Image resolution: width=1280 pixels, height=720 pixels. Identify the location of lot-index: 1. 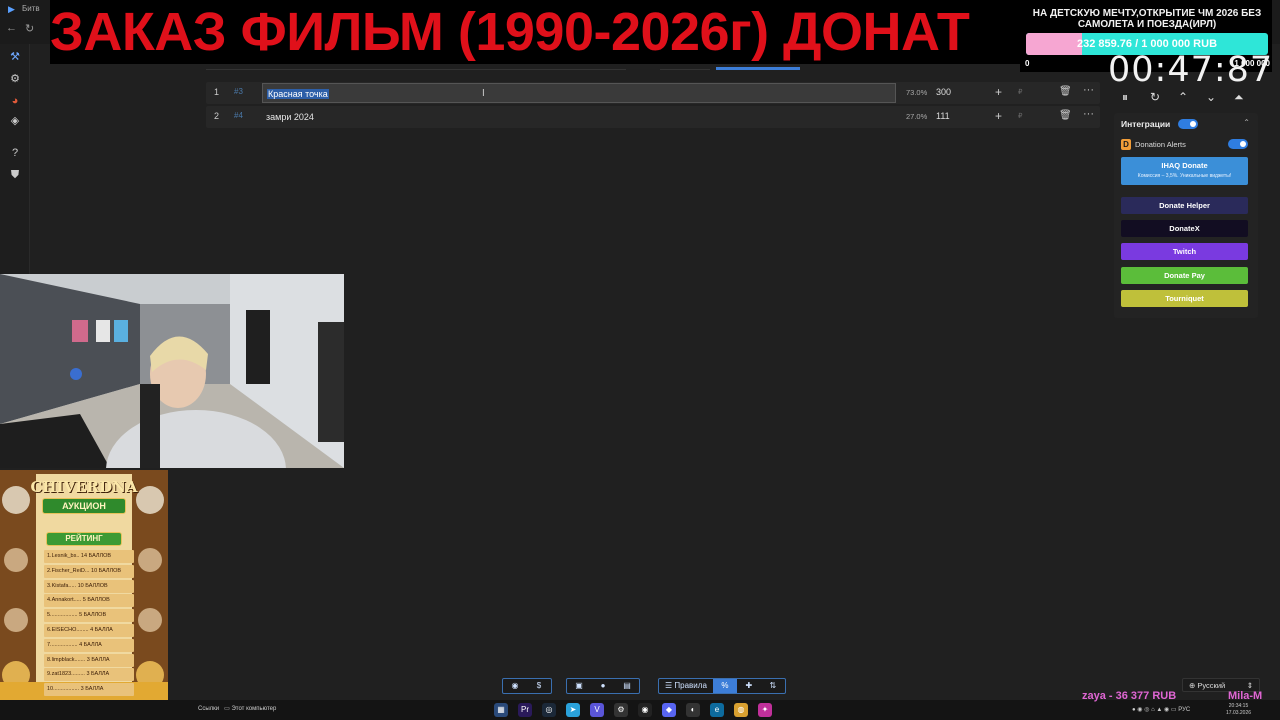
(217, 92).